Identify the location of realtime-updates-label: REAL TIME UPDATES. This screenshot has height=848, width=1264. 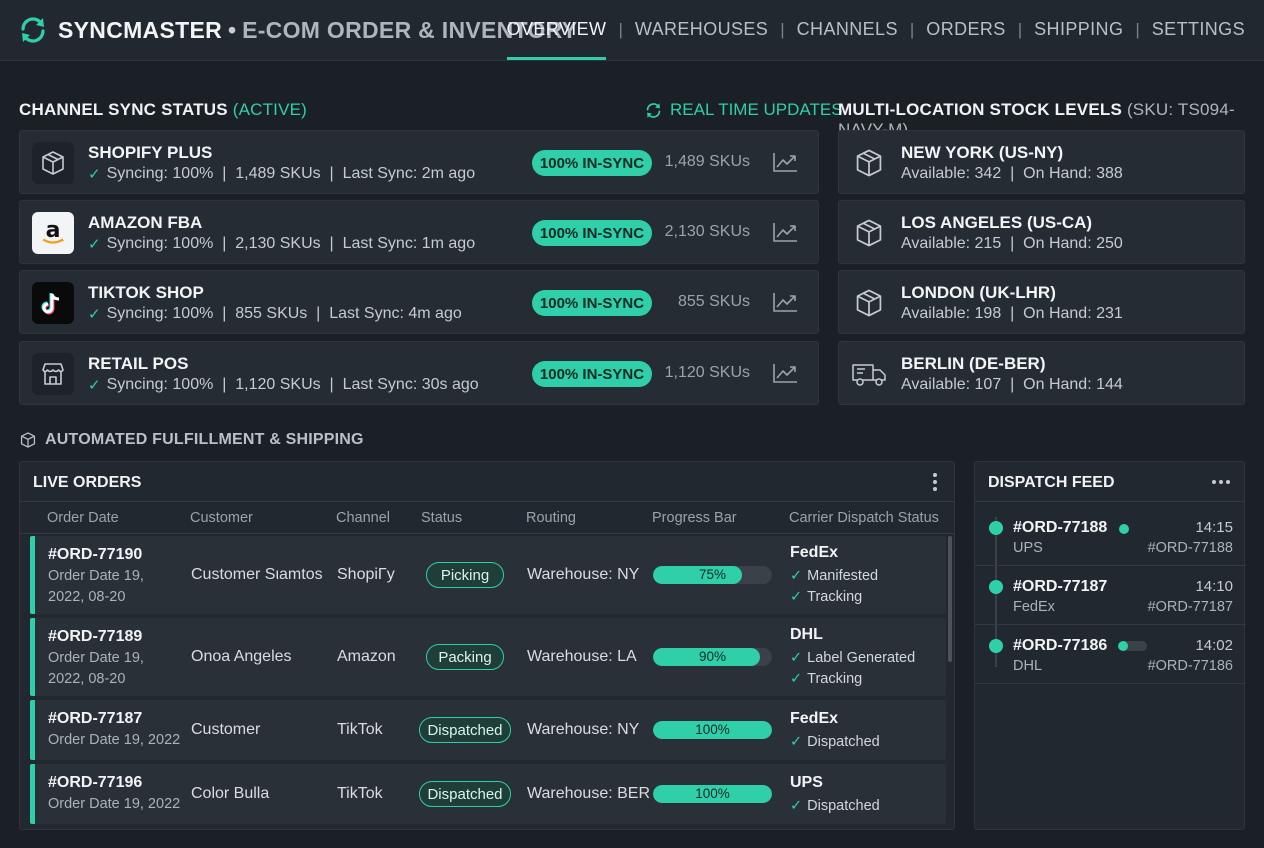
(756, 109).